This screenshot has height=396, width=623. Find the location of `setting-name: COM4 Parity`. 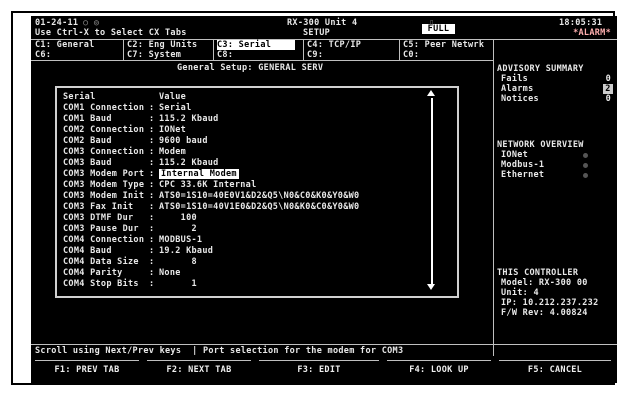

setting-name: COM4 Parity is located at coordinates (103, 273).